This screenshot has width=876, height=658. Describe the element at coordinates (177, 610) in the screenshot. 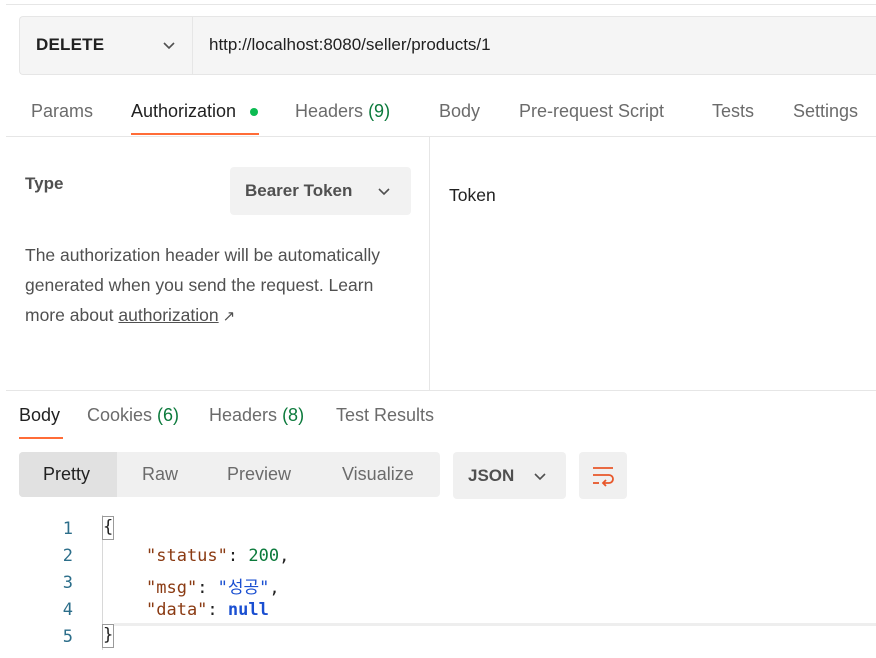

I see `json-key: "data"` at that location.